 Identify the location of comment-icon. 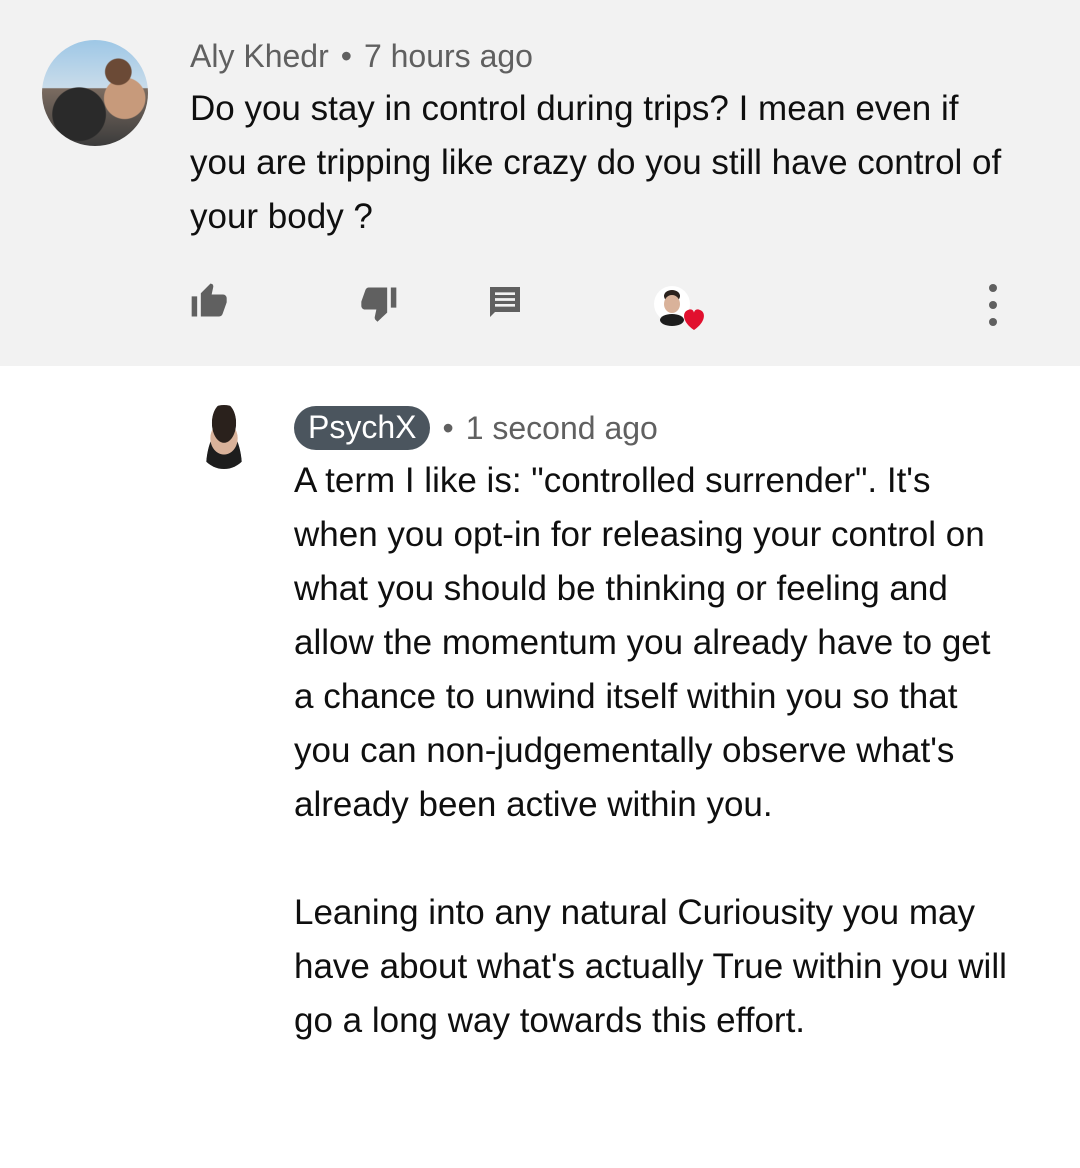
(505, 302).